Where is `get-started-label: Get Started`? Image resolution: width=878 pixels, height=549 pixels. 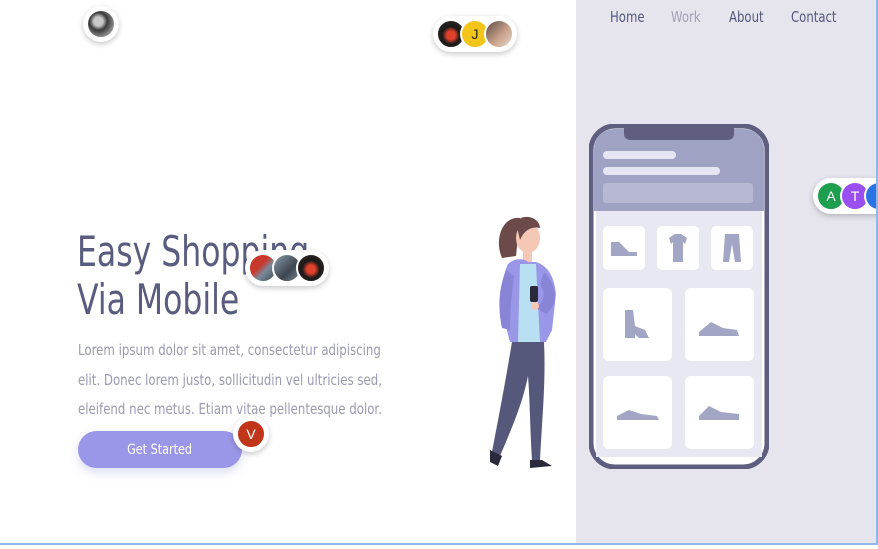
get-started-label: Get Started is located at coordinates (160, 449).